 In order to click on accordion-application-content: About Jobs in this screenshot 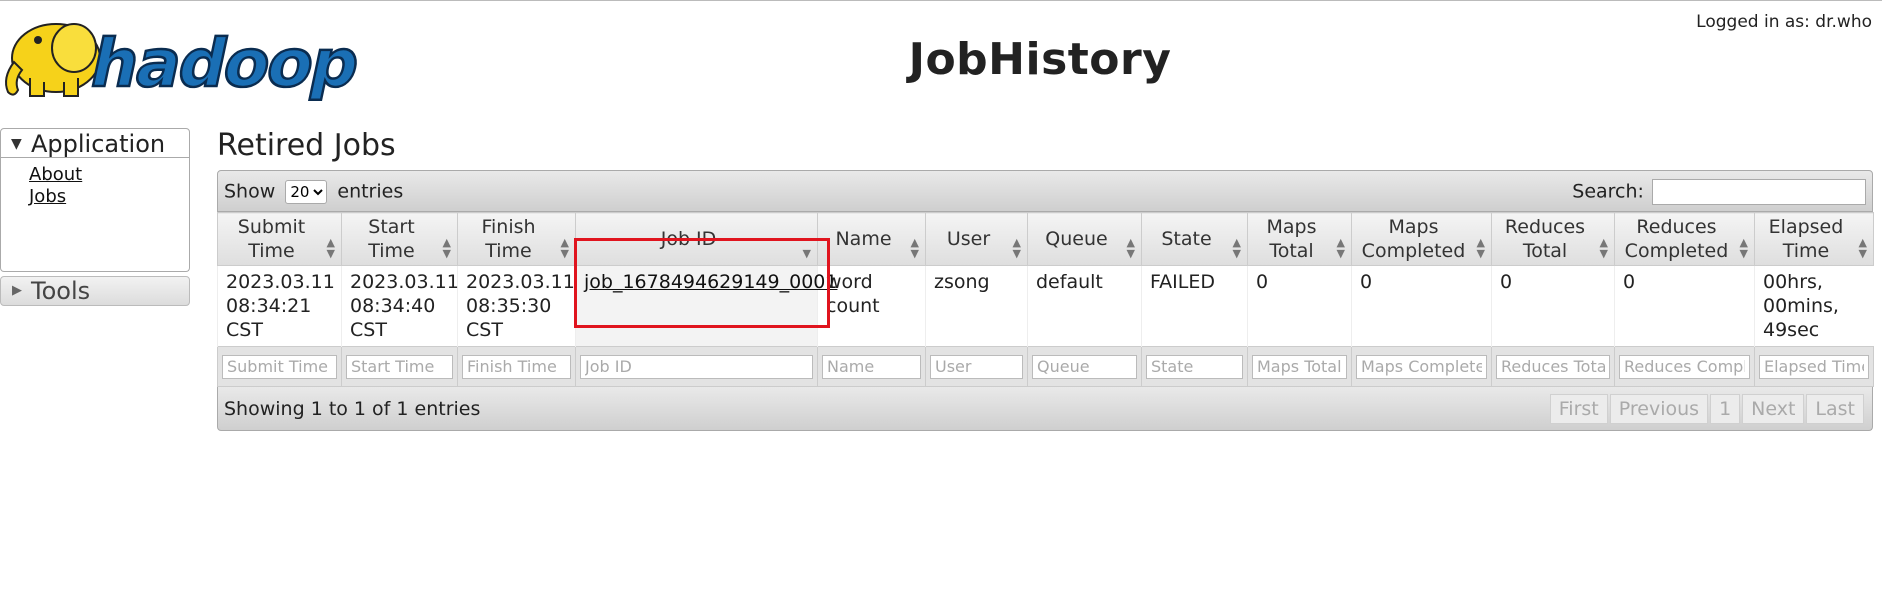, I will do `click(95, 215)`.